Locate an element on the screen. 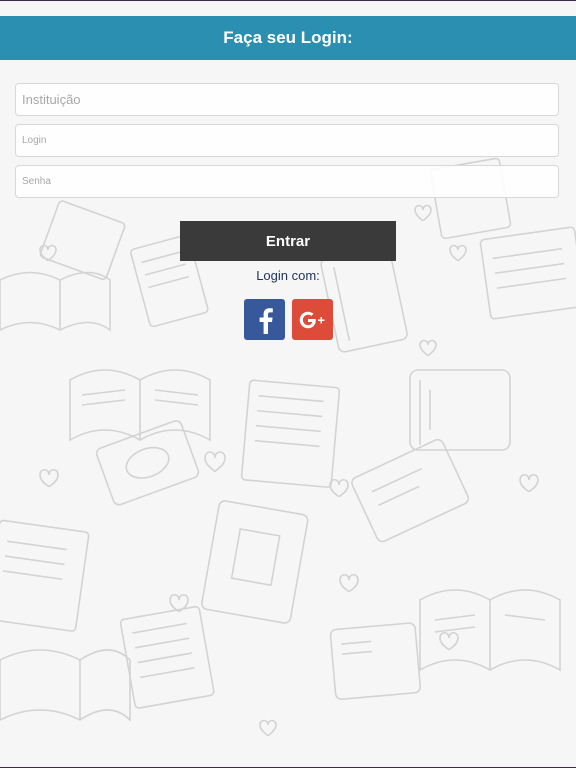 Image resolution: width=576 pixels, height=768 pixels. google-plus-icon is located at coordinates (311, 319).